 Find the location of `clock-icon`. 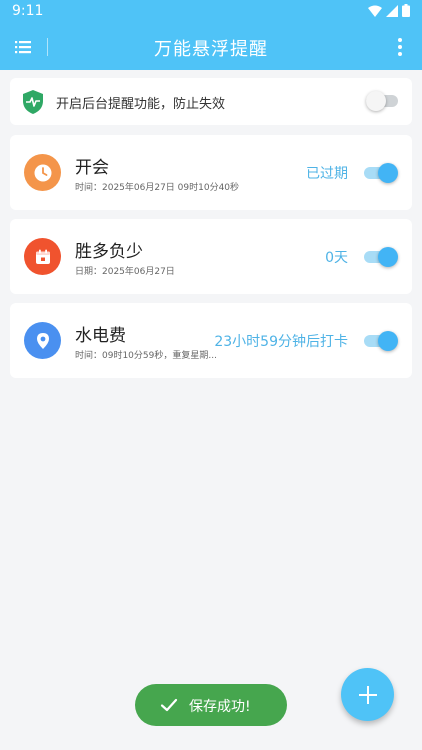

clock-icon is located at coordinates (42, 172).